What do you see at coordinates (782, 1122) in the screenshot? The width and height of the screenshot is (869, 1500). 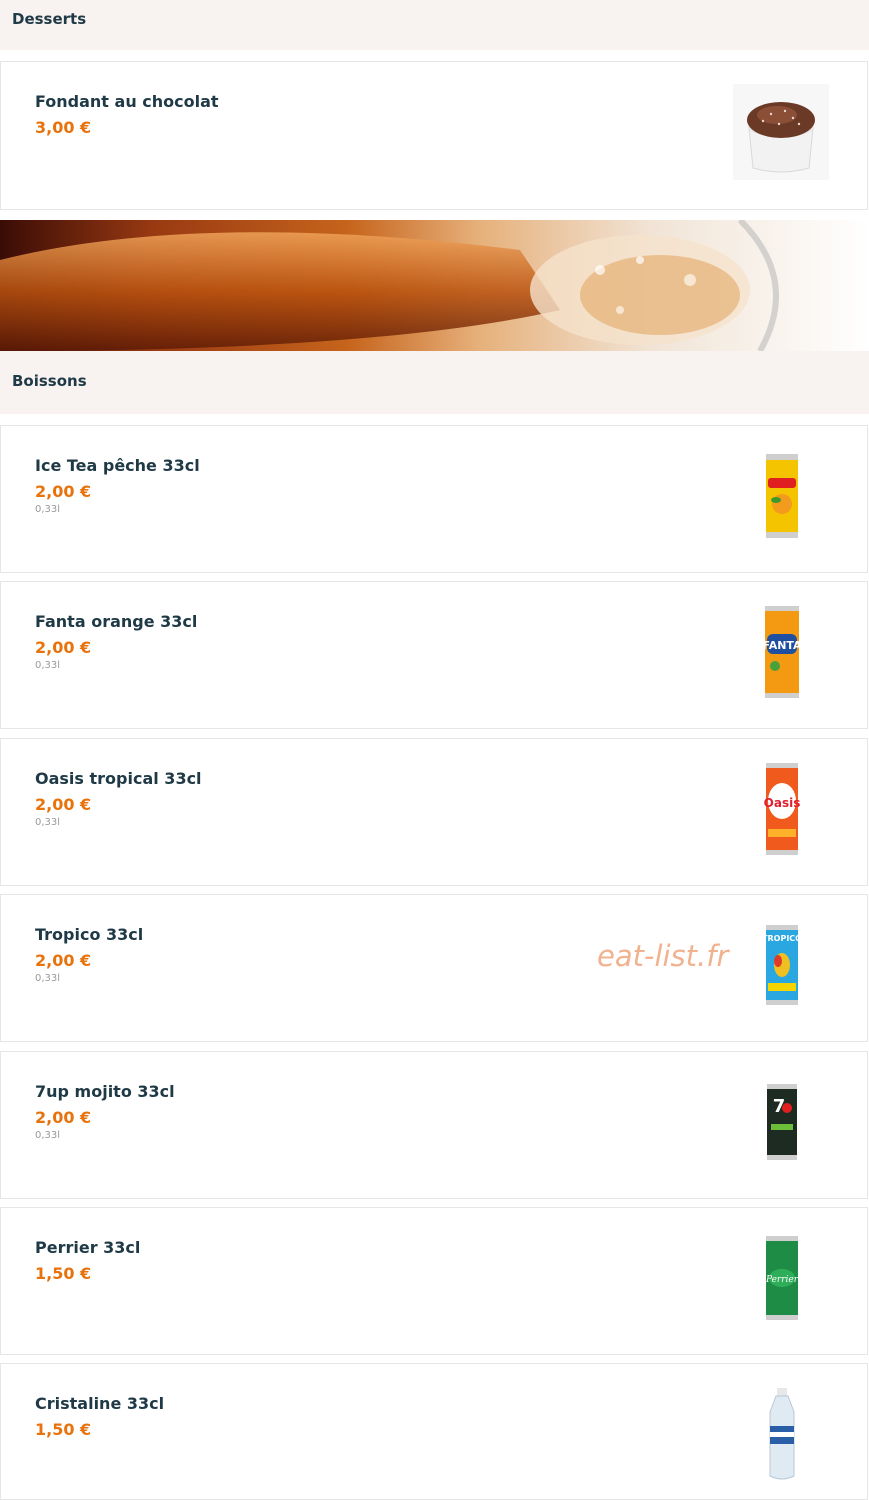 I see `7up-can-icon: 7` at bounding box center [782, 1122].